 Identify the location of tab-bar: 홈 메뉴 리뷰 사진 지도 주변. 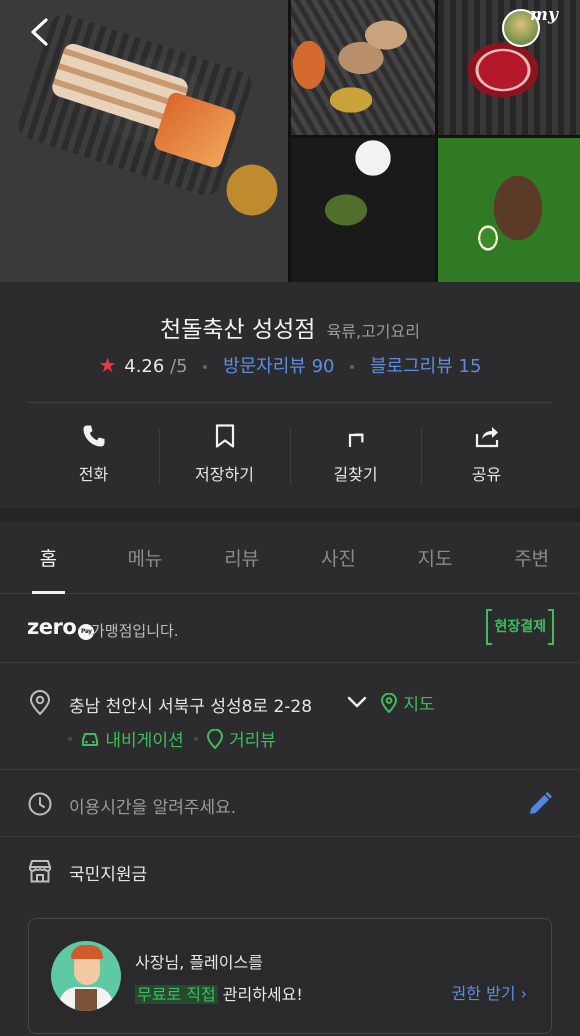
(290, 558).